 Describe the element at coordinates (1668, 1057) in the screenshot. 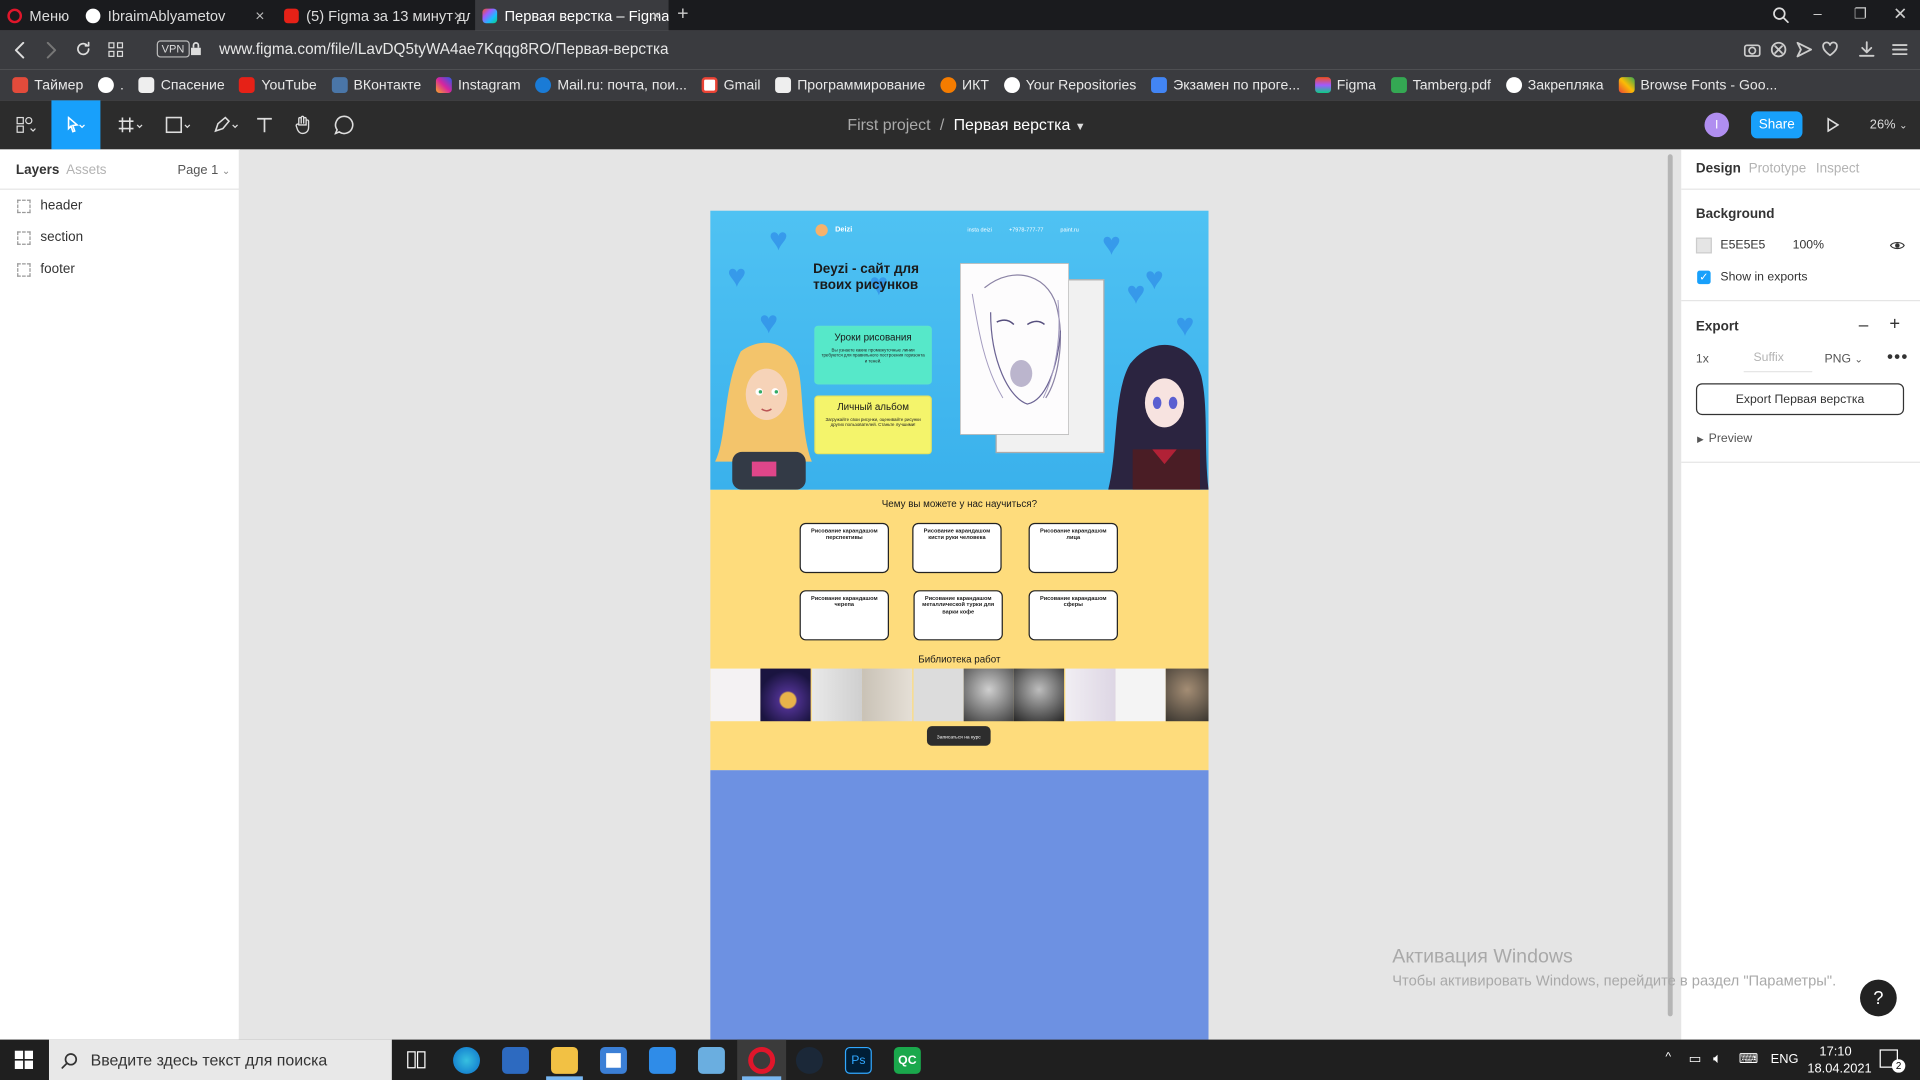

I see `chevron-up-icon: ^` at that location.